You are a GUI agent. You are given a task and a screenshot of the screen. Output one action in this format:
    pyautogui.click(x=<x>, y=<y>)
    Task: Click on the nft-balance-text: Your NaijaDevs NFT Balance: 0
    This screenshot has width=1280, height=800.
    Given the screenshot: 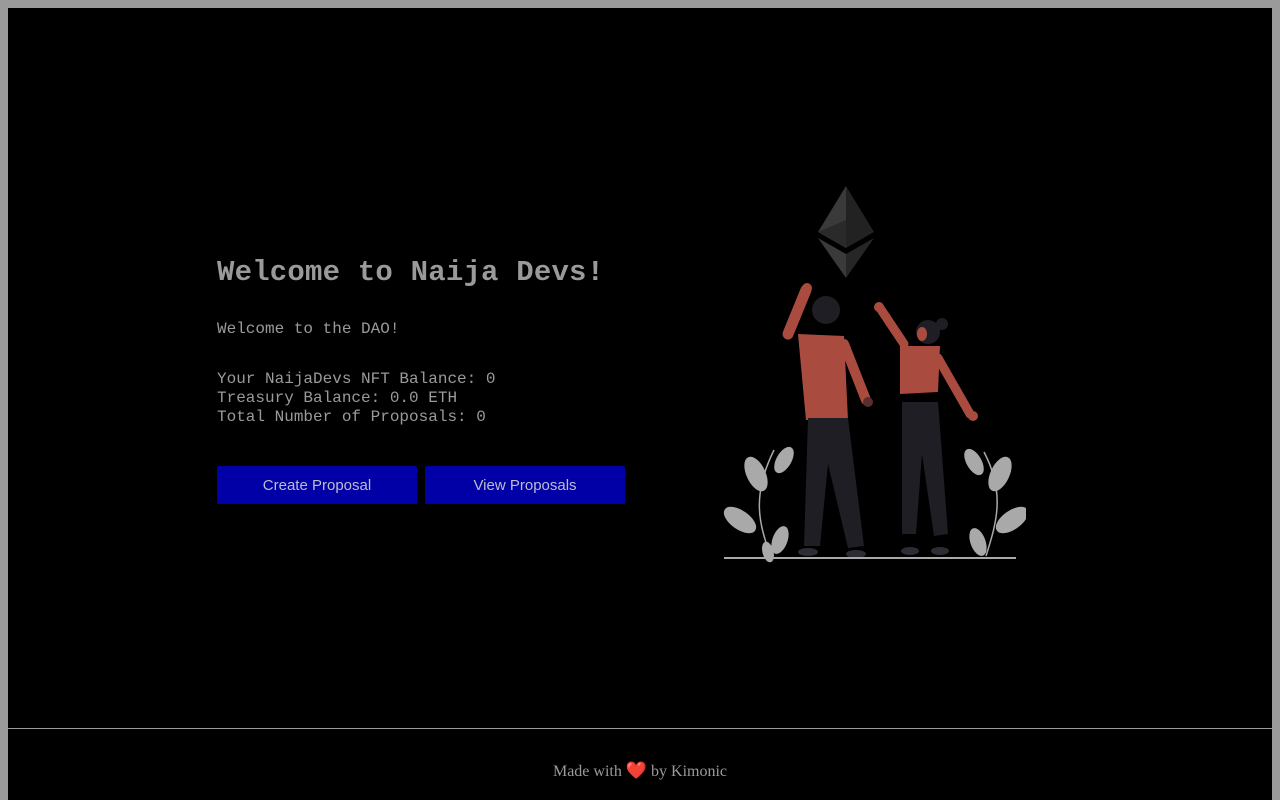 What is the action you would take?
    pyautogui.click(x=356, y=379)
    